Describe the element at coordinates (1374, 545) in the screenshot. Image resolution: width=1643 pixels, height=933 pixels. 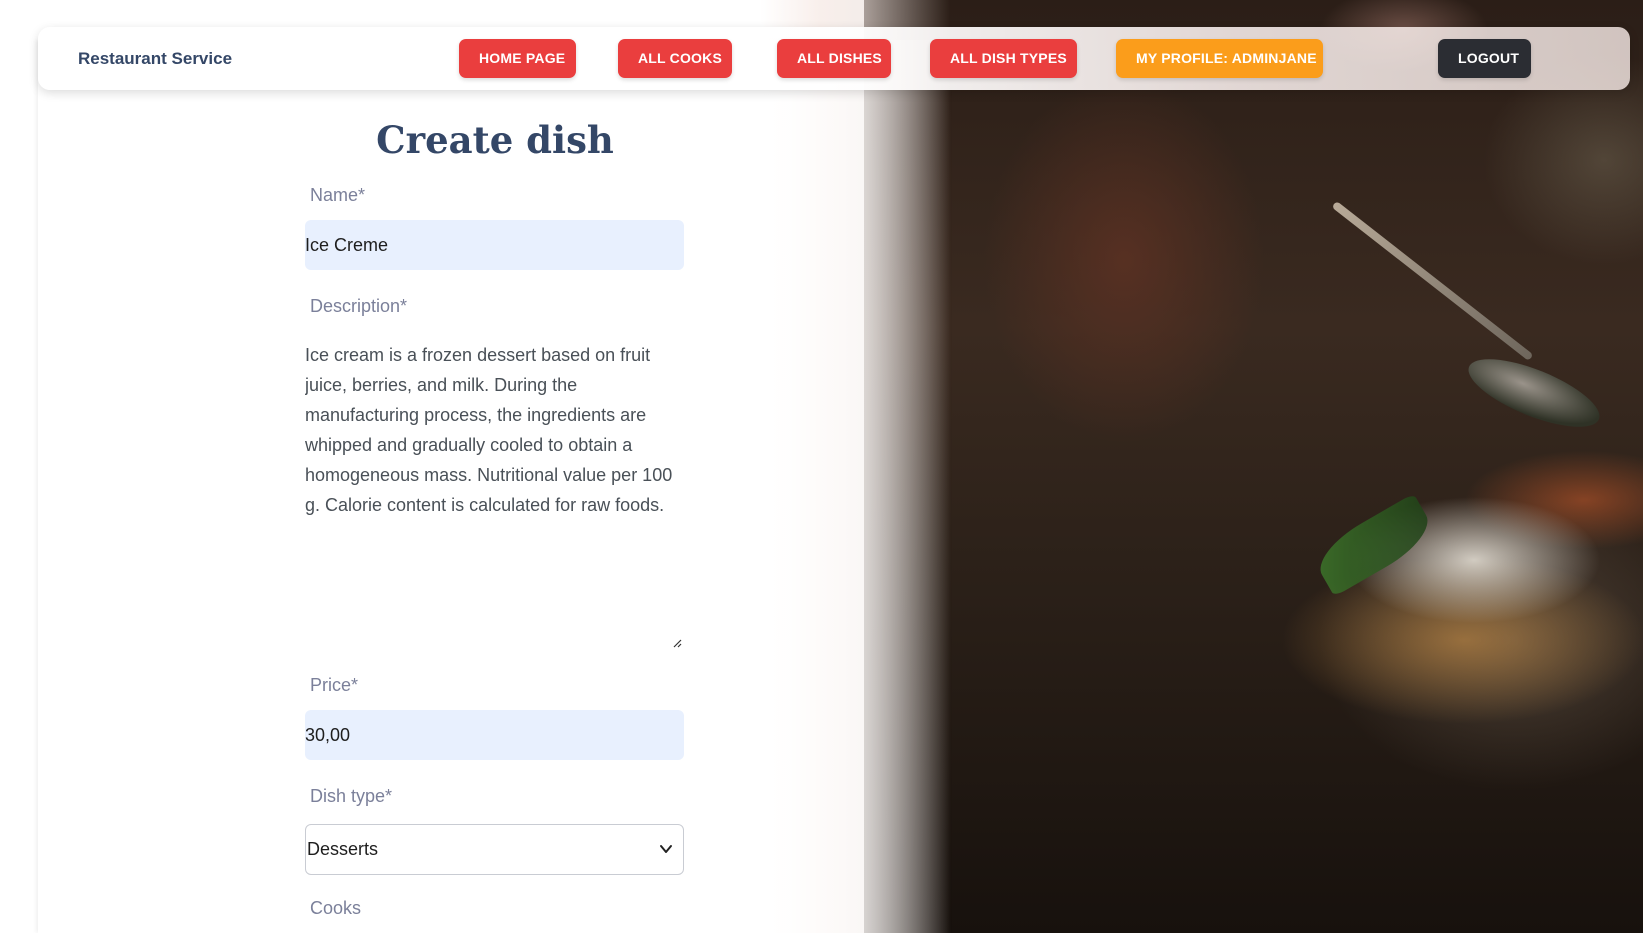
I see `herb-garnish-shape` at that location.